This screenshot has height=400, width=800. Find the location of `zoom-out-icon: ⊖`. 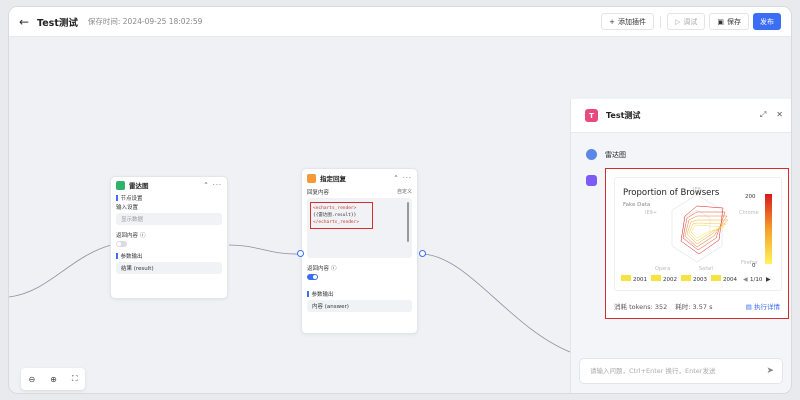

zoom-out-icon: ⊖ is located at coordinates (31, 379).